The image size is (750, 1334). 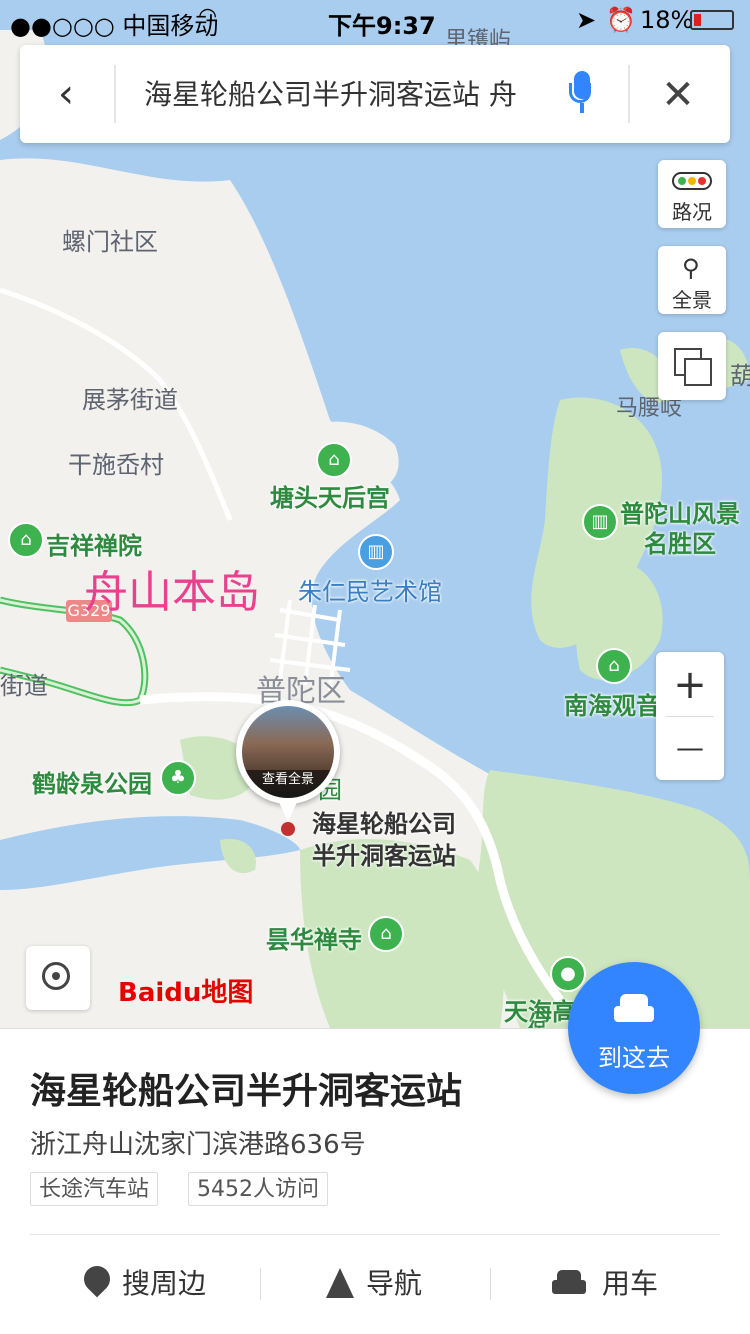 I want to click on battery-level, so click(x=697, y=20).